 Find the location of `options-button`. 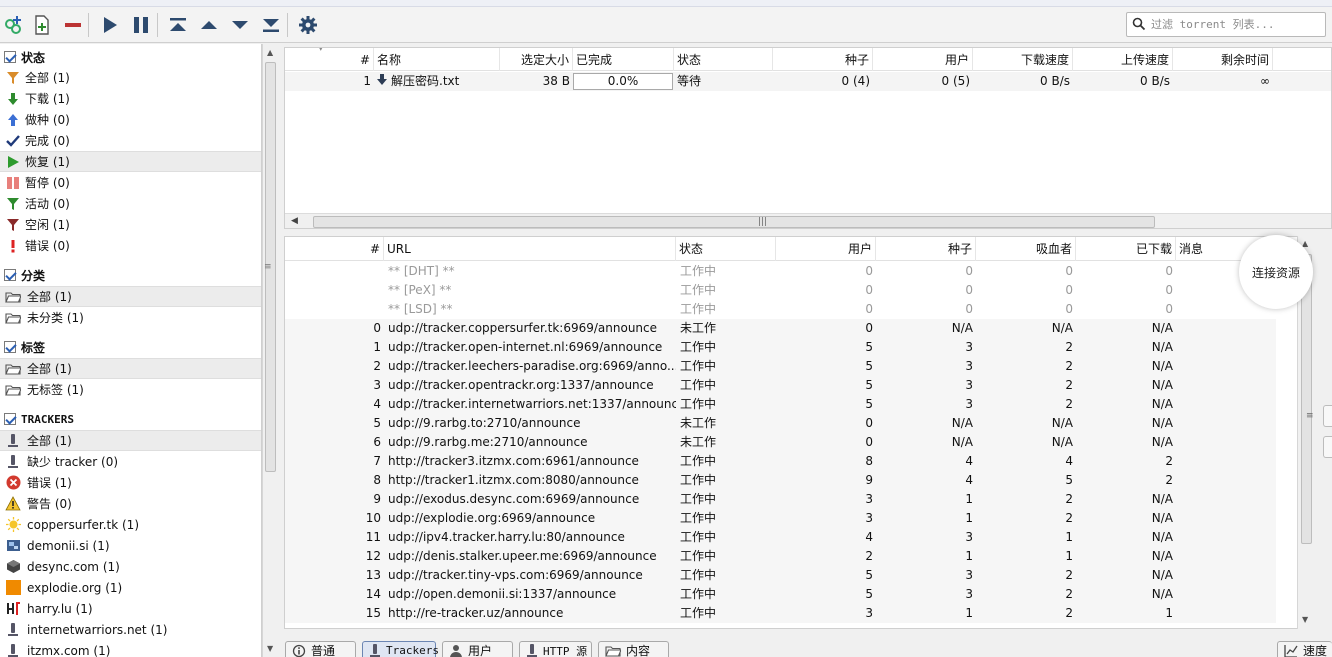

options-button is located at coordinates (308, 25).